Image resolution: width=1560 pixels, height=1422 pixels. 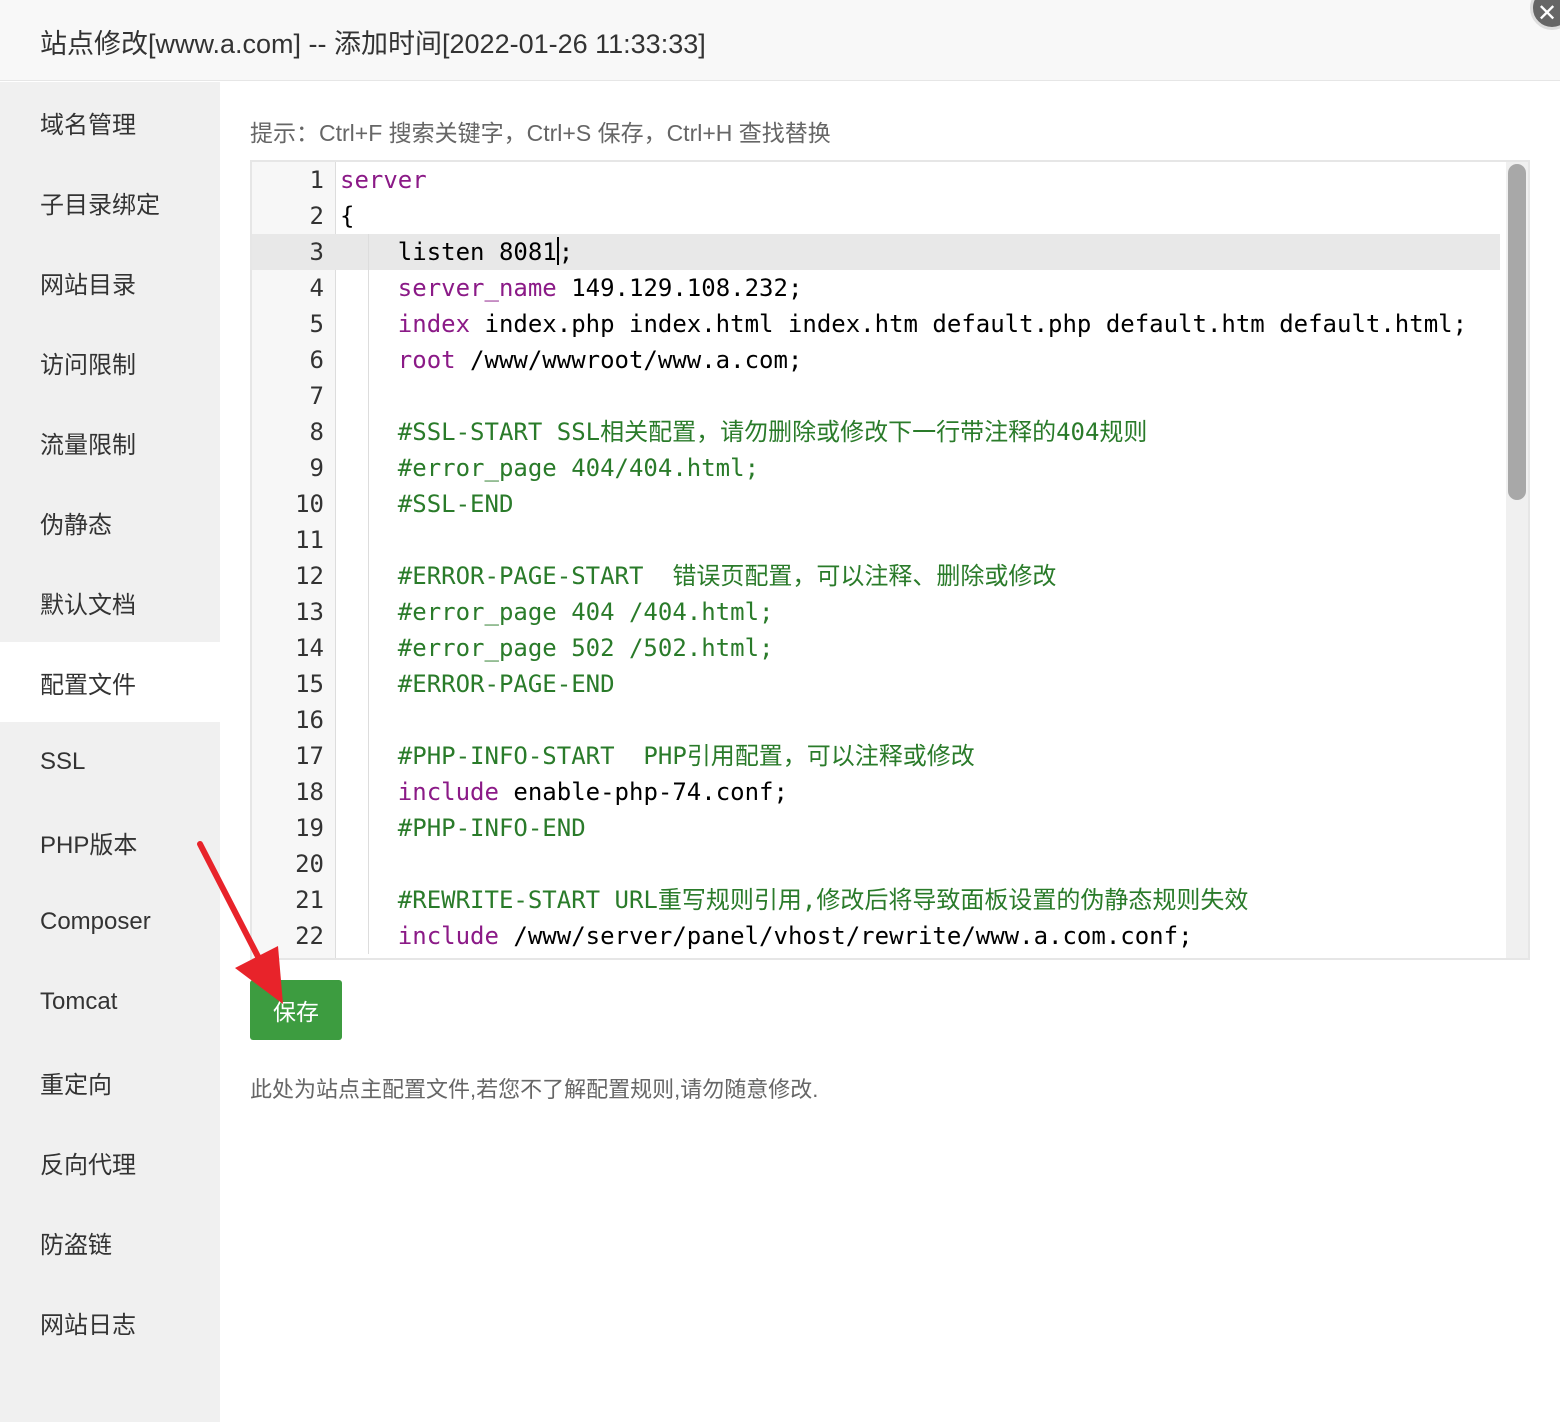 What do you see at coordinates (110, 682) in the screenshot?
I see `sidebar-item: 配置文件` at bounding box center [110, 682].